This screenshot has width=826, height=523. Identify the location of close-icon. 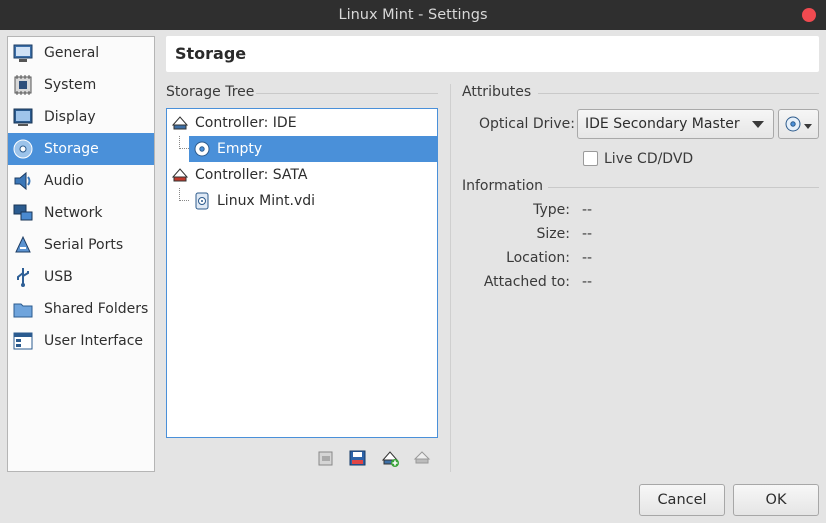
(809, 15).